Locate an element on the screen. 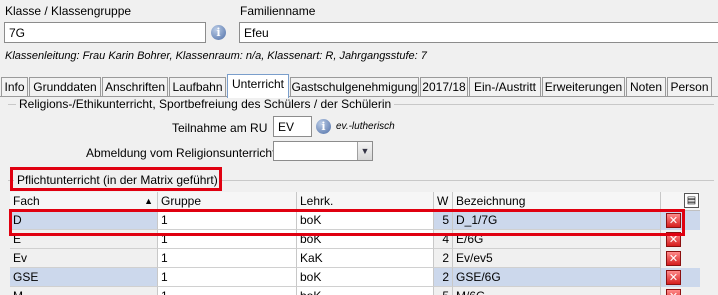 This screenshot has width=718, height=295. familienname-field: Efeu is located at coordinates (478, 32).